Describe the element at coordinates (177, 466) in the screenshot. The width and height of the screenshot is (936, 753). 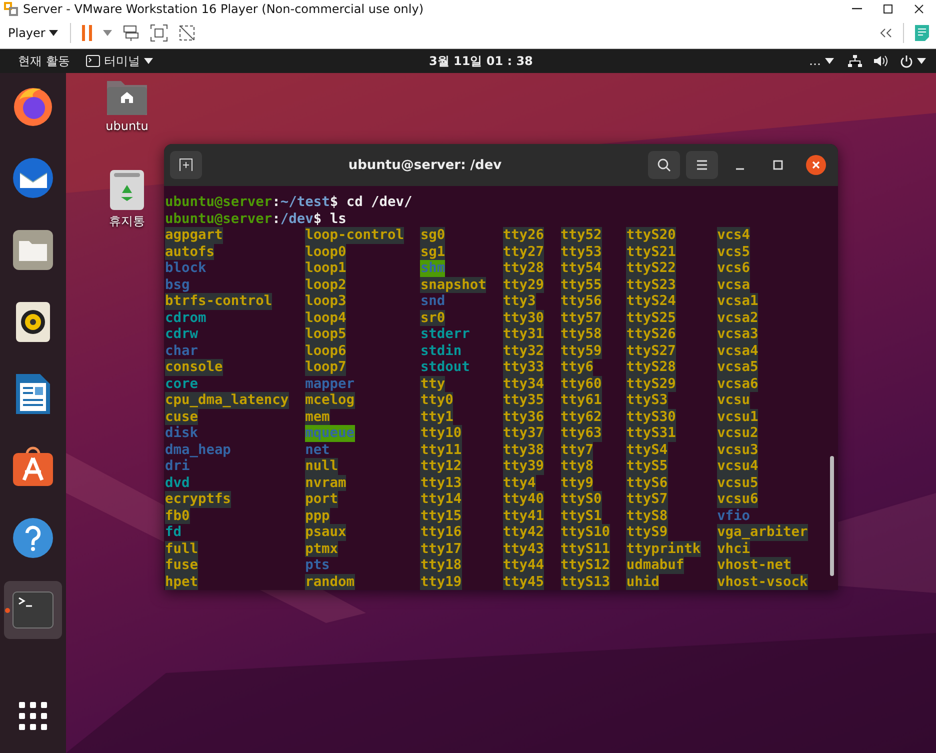
I see `file-name: dri` at that location.